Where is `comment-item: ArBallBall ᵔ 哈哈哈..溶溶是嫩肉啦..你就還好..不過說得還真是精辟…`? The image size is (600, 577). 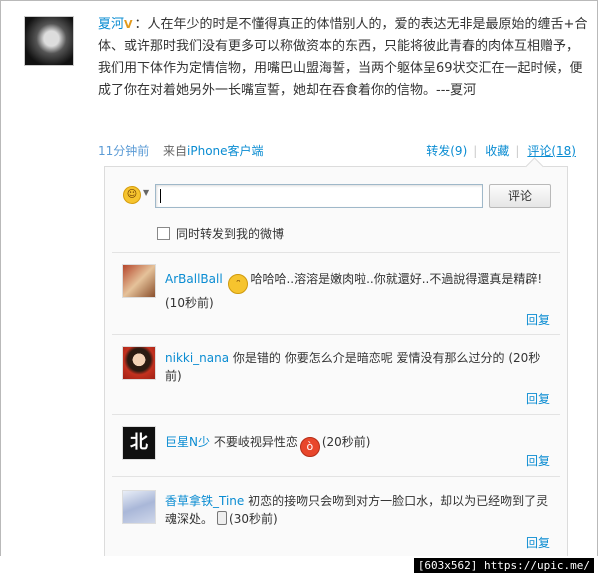 comment-item: ArBallBall ᵔ 哈哈哈..溶溶是嫩肉啦..你就還好..不過說得還真是精辟… is located at coordinates (357, 291).